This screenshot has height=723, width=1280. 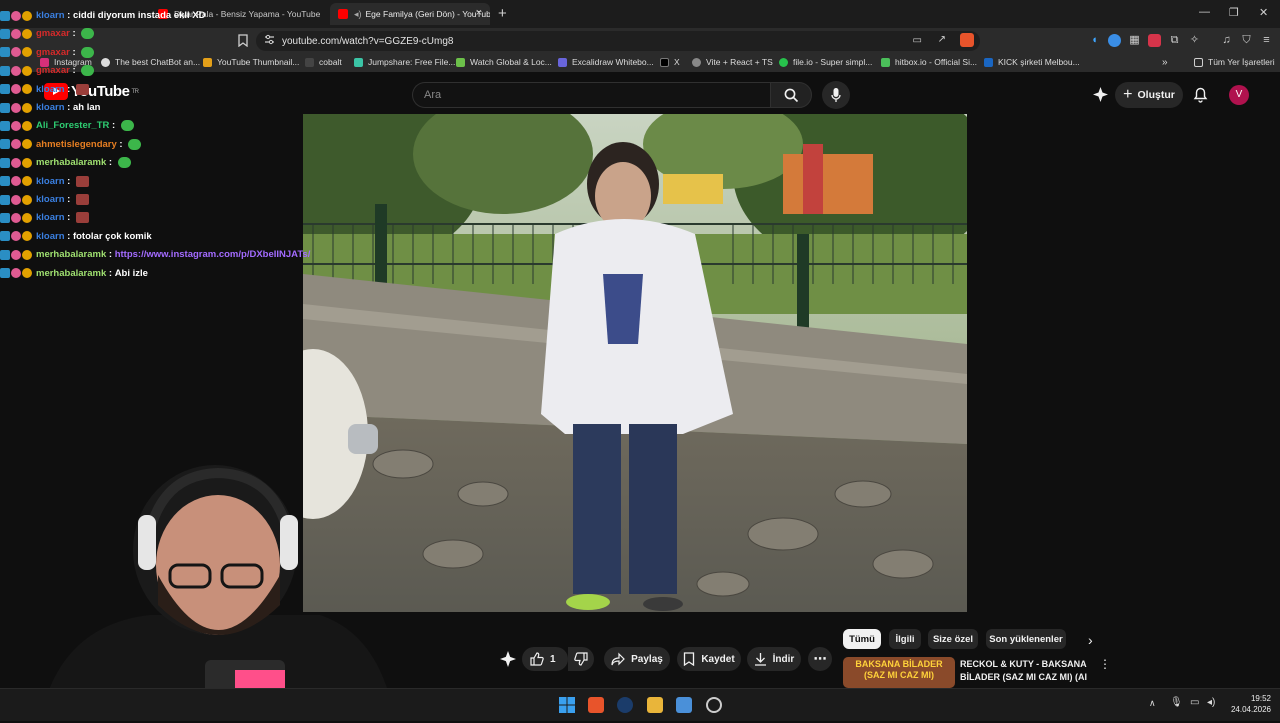 I want to click on steam-icon, so click(x=625, y=705).